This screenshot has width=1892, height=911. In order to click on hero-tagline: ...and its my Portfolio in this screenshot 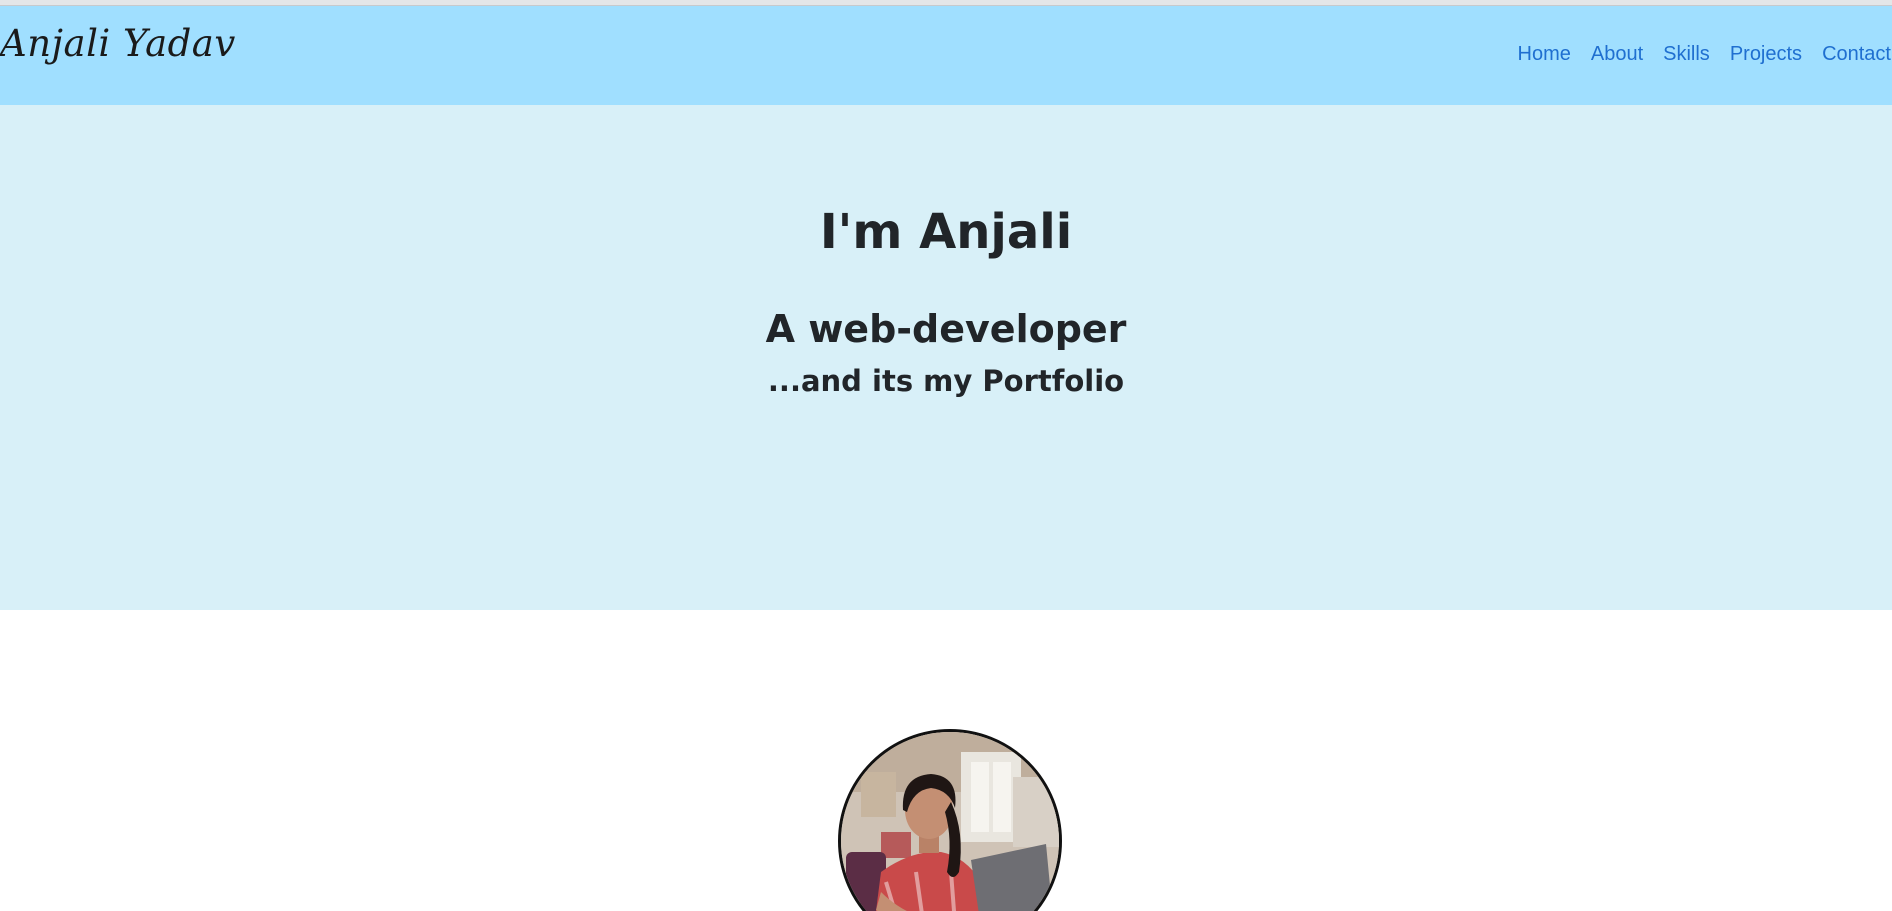, I will do `click(946, 381)`.